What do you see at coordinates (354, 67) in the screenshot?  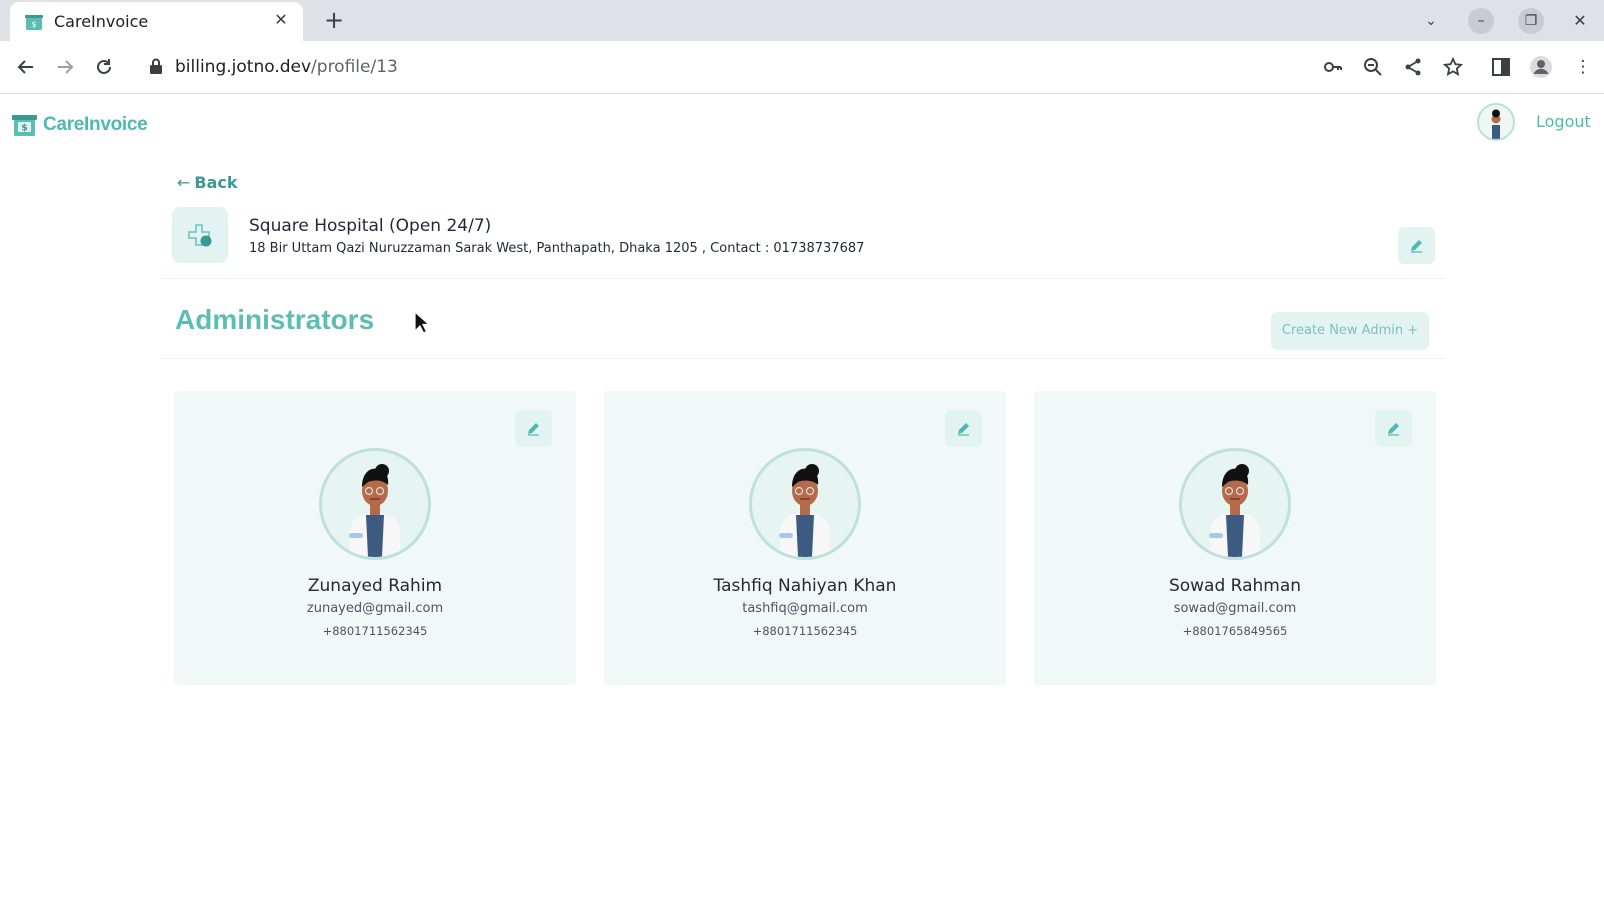 I see `url-path: /profile/13` at bounding box center [354, 67].